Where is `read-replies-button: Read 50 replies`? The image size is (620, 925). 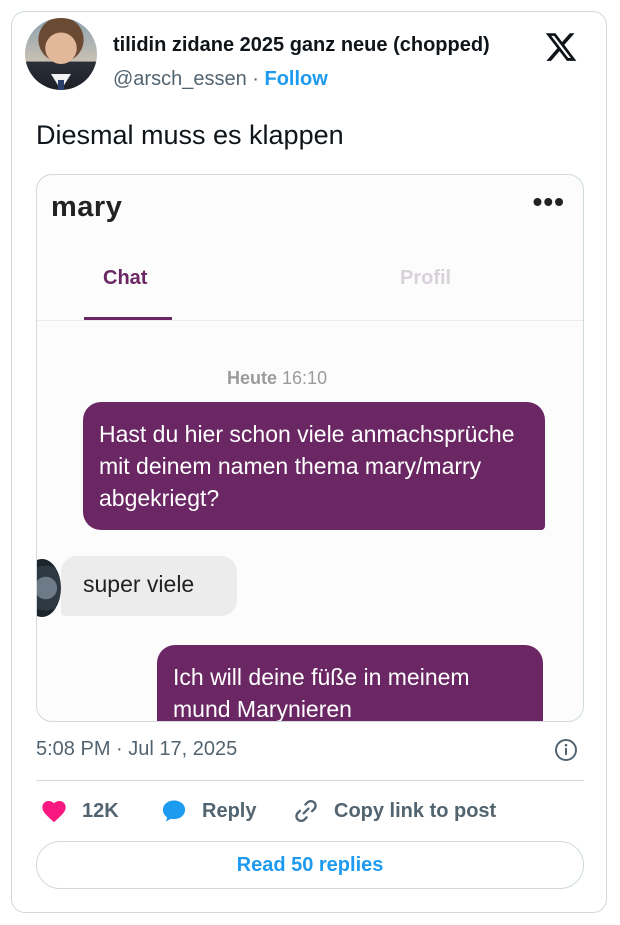
read-replies-button: Read 50 replies is located at coordinates (310, 865).